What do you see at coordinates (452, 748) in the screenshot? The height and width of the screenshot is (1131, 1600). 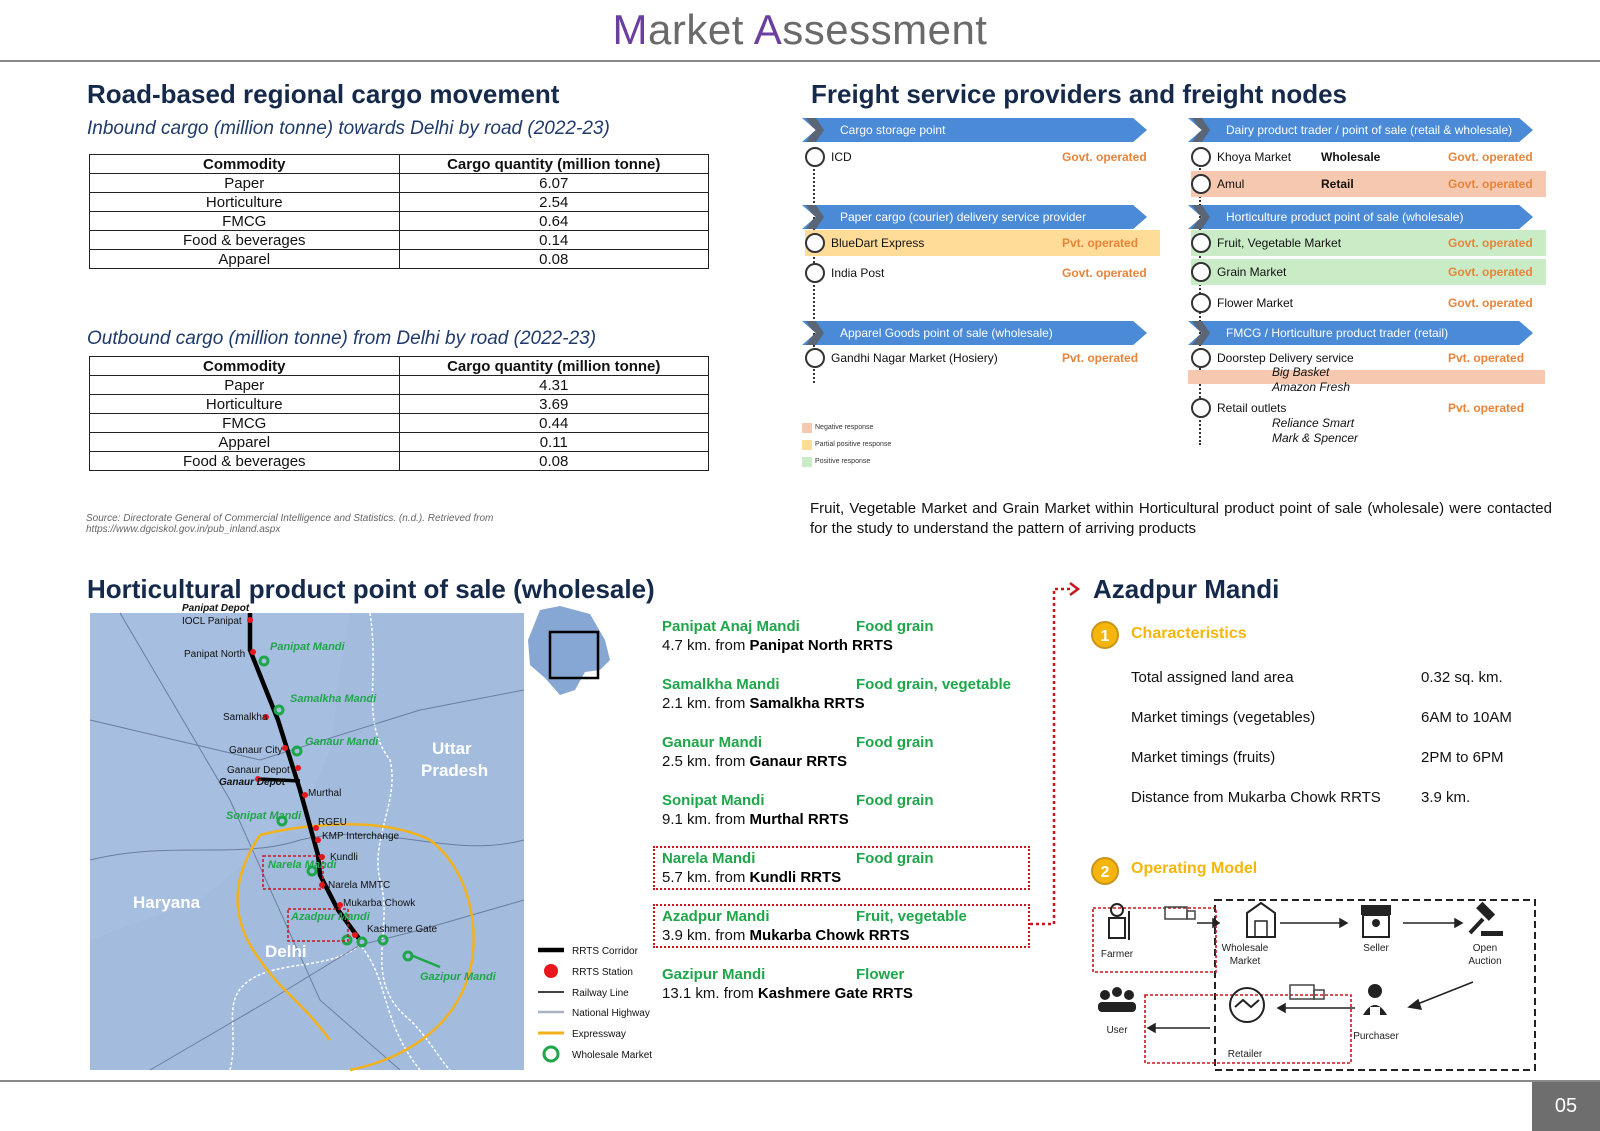 I see `label-uttar: Uttar` at bounding box center [452, 748].